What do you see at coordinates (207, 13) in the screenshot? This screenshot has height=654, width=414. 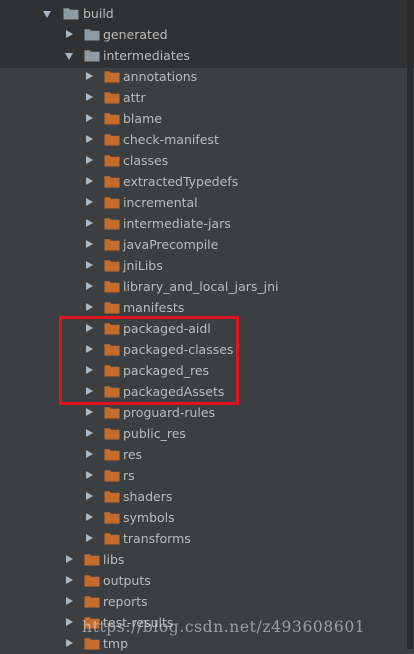 I see `tree-item: build` at bounding box center [207, 13].